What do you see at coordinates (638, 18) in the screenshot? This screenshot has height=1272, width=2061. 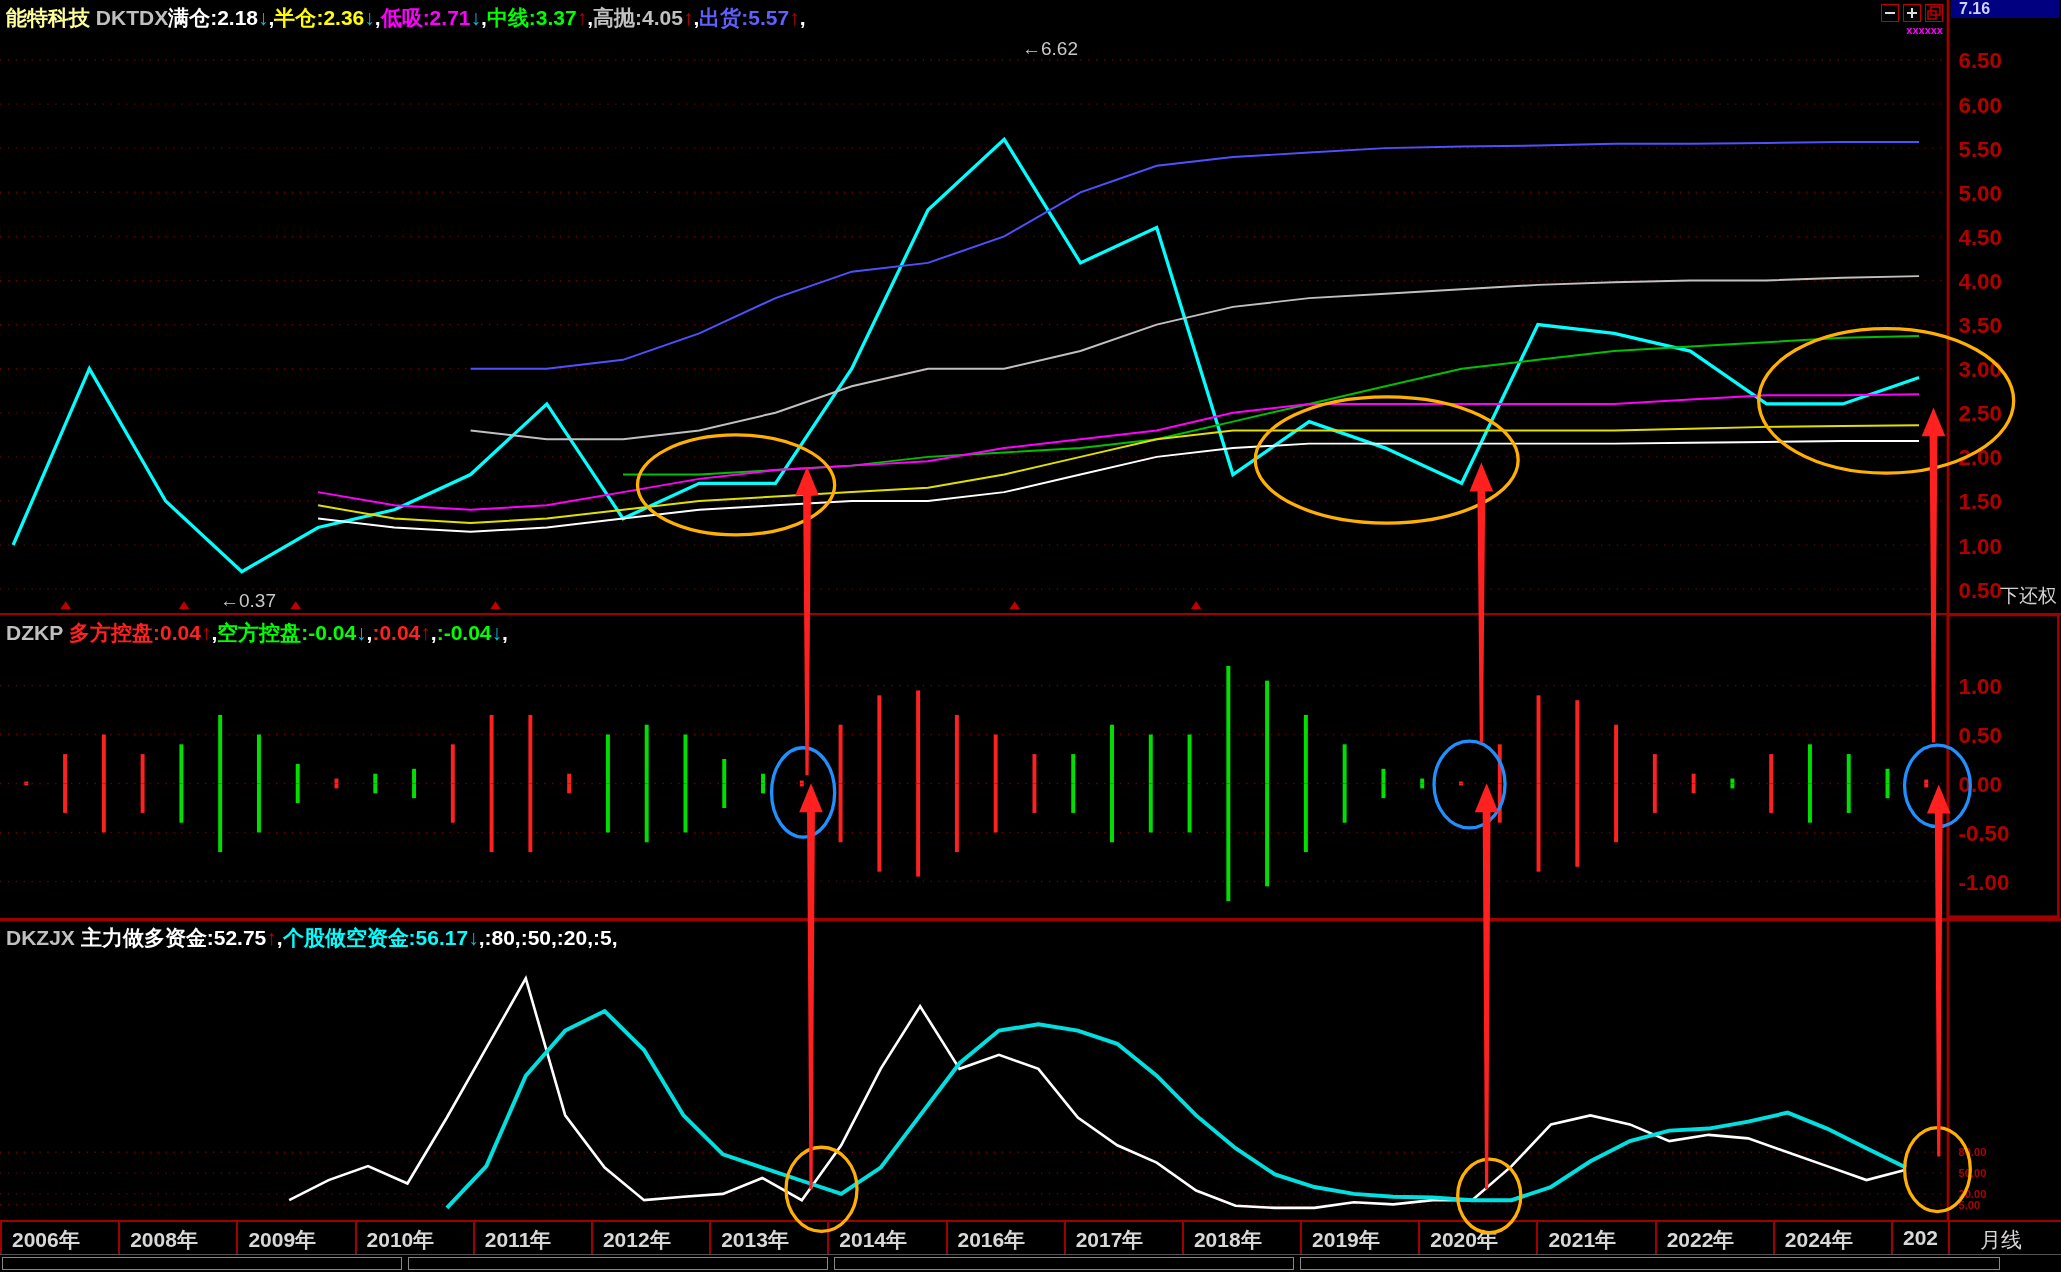 I see `indicator-value: 高抛:4.05` at bounding box center [638, 18].